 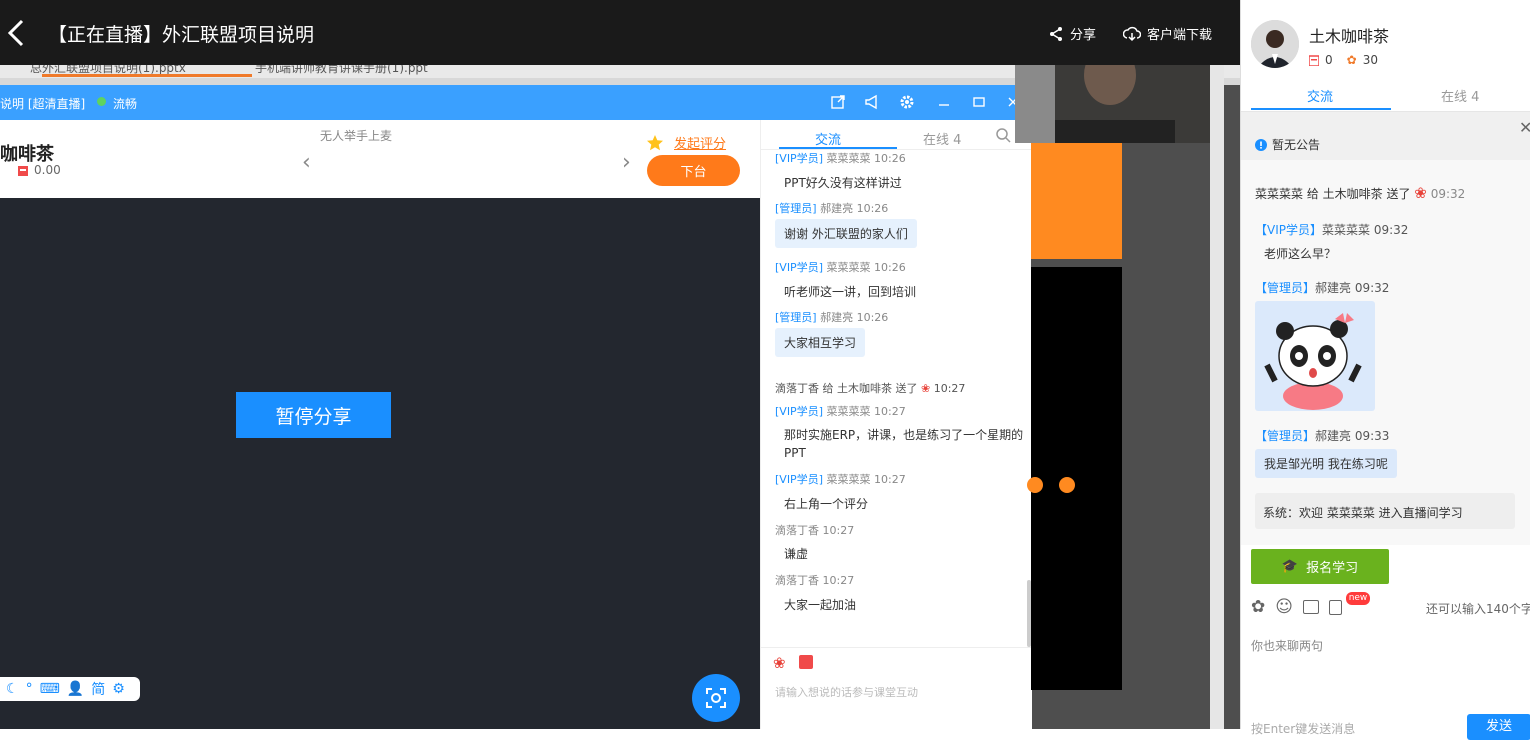 I want to click on inner-chat-input: 请输入想说的话参与课堂互动, so click(x=846, y=692).